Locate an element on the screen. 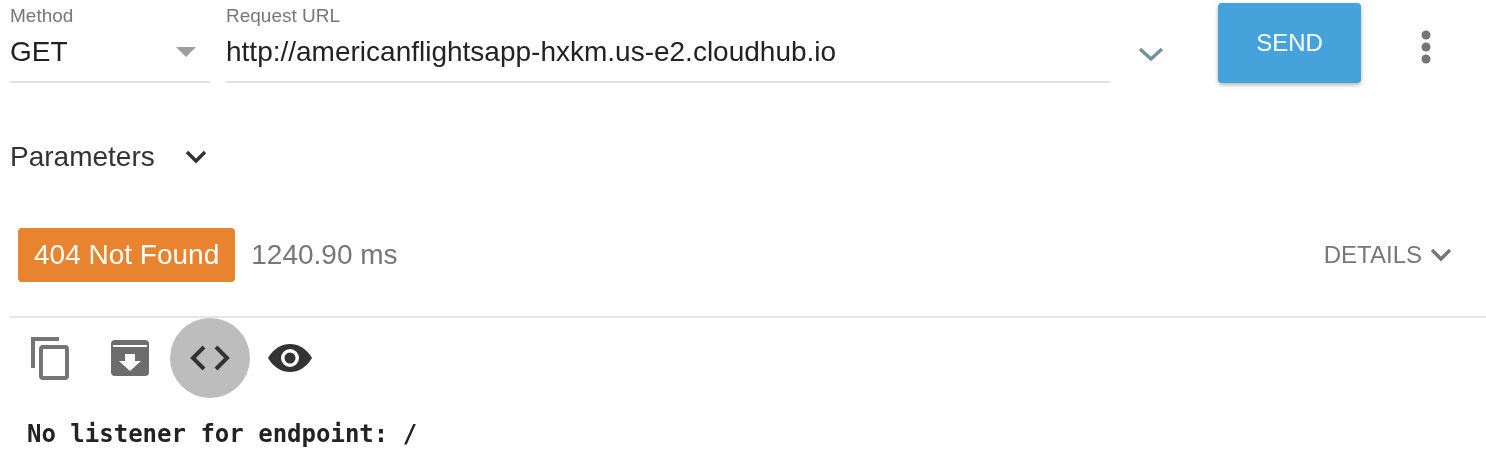 This screenshot has width=1486, height=468. field-label: Request URL is located at coordinates (284, 15).